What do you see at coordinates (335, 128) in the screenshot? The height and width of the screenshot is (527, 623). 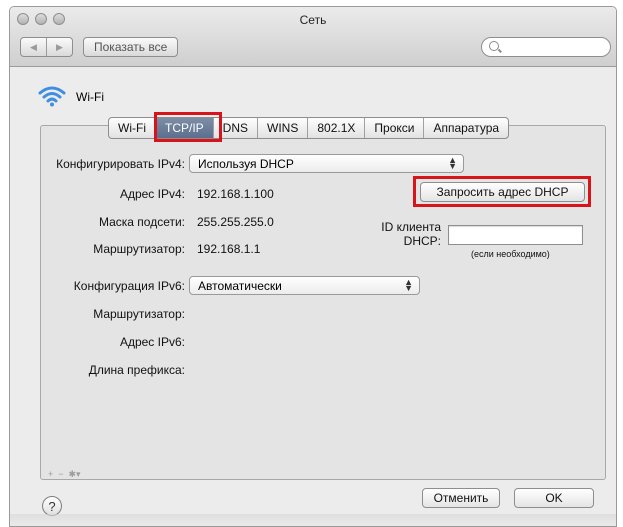 I see `tab-8021x: 802.1X` at bounding box center [335, 128].